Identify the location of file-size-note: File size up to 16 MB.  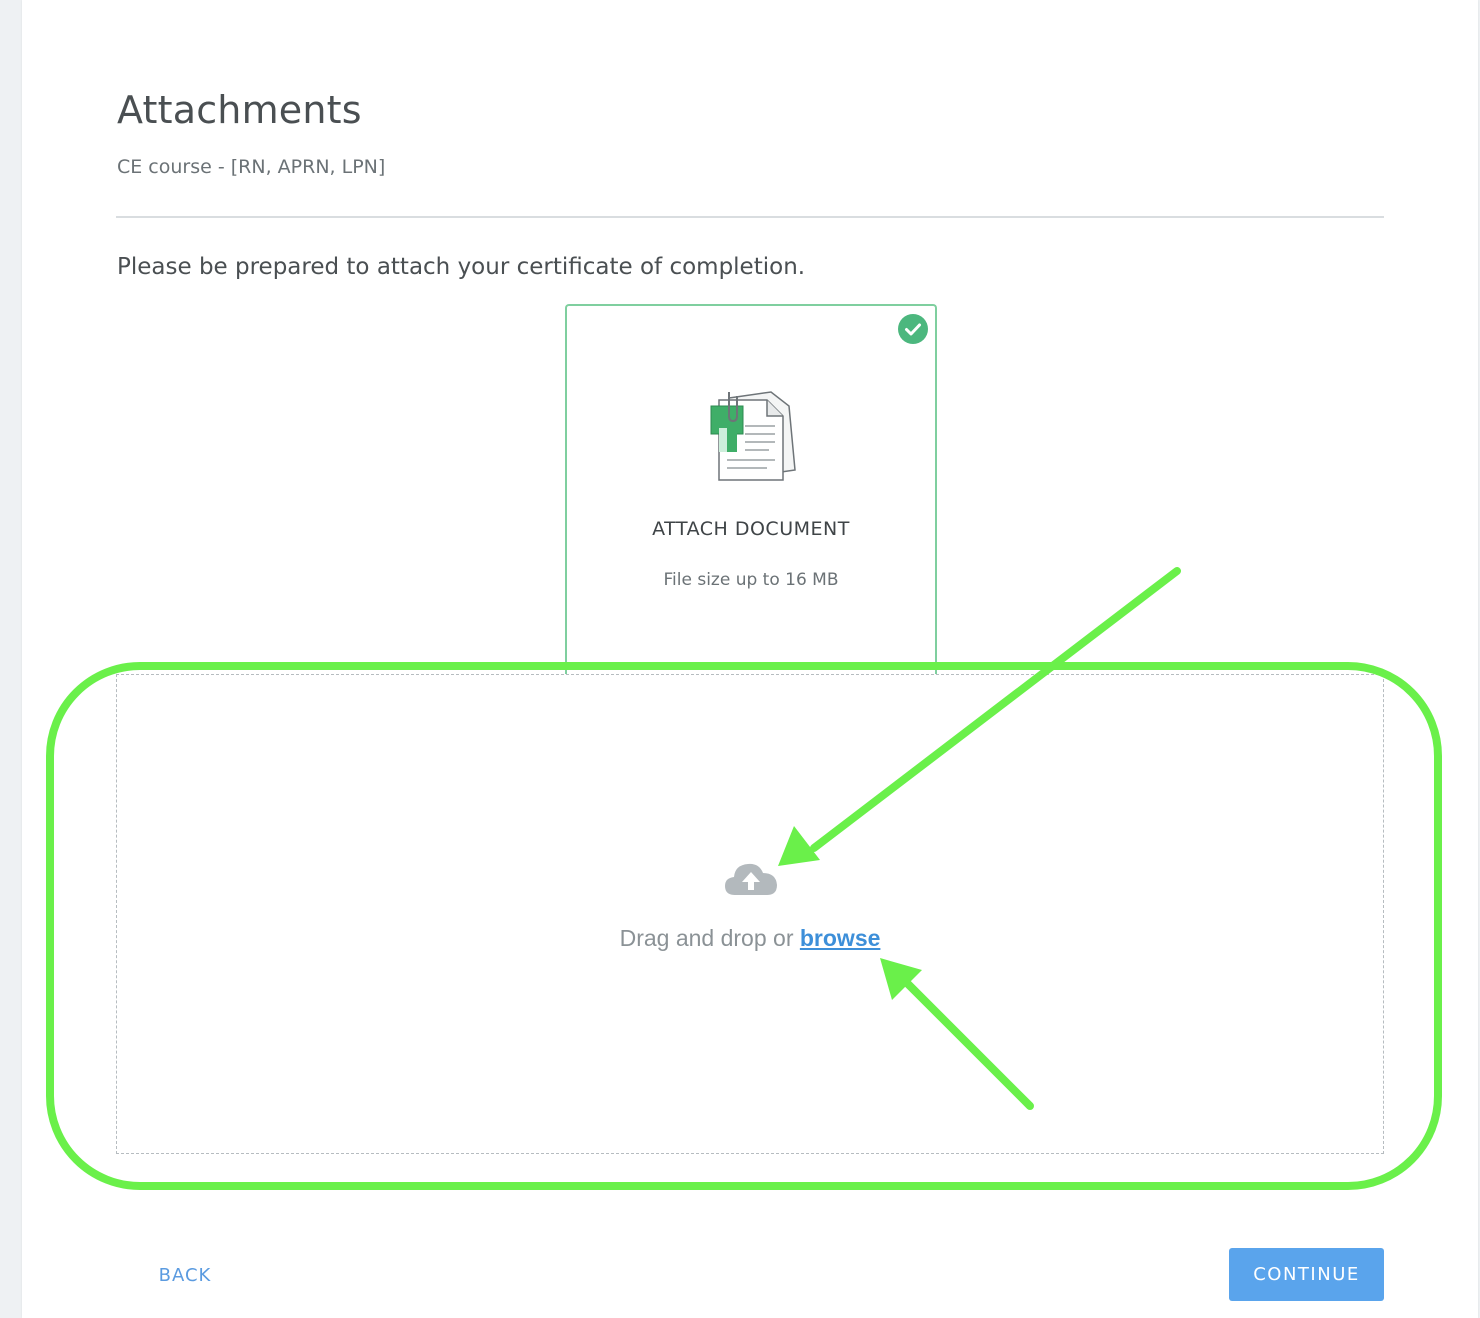
(751, 580).